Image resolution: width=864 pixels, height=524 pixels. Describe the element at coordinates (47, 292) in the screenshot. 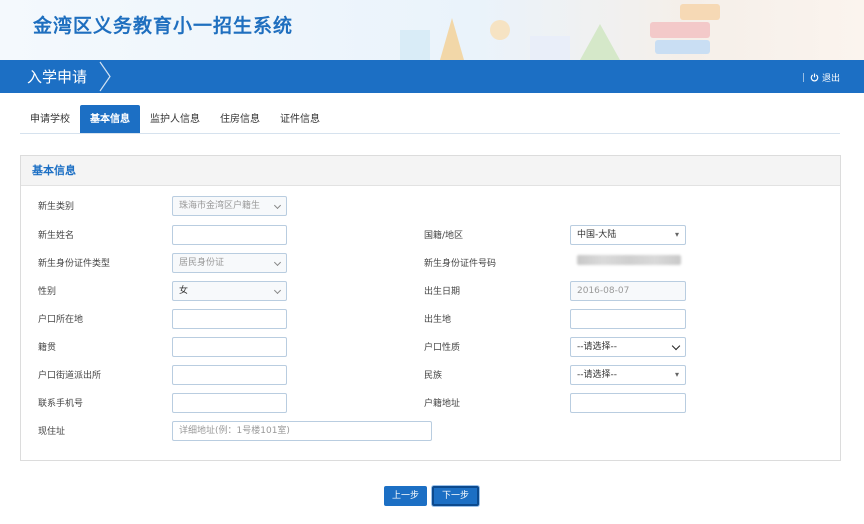

I see `gender-label: 性别` at that location.